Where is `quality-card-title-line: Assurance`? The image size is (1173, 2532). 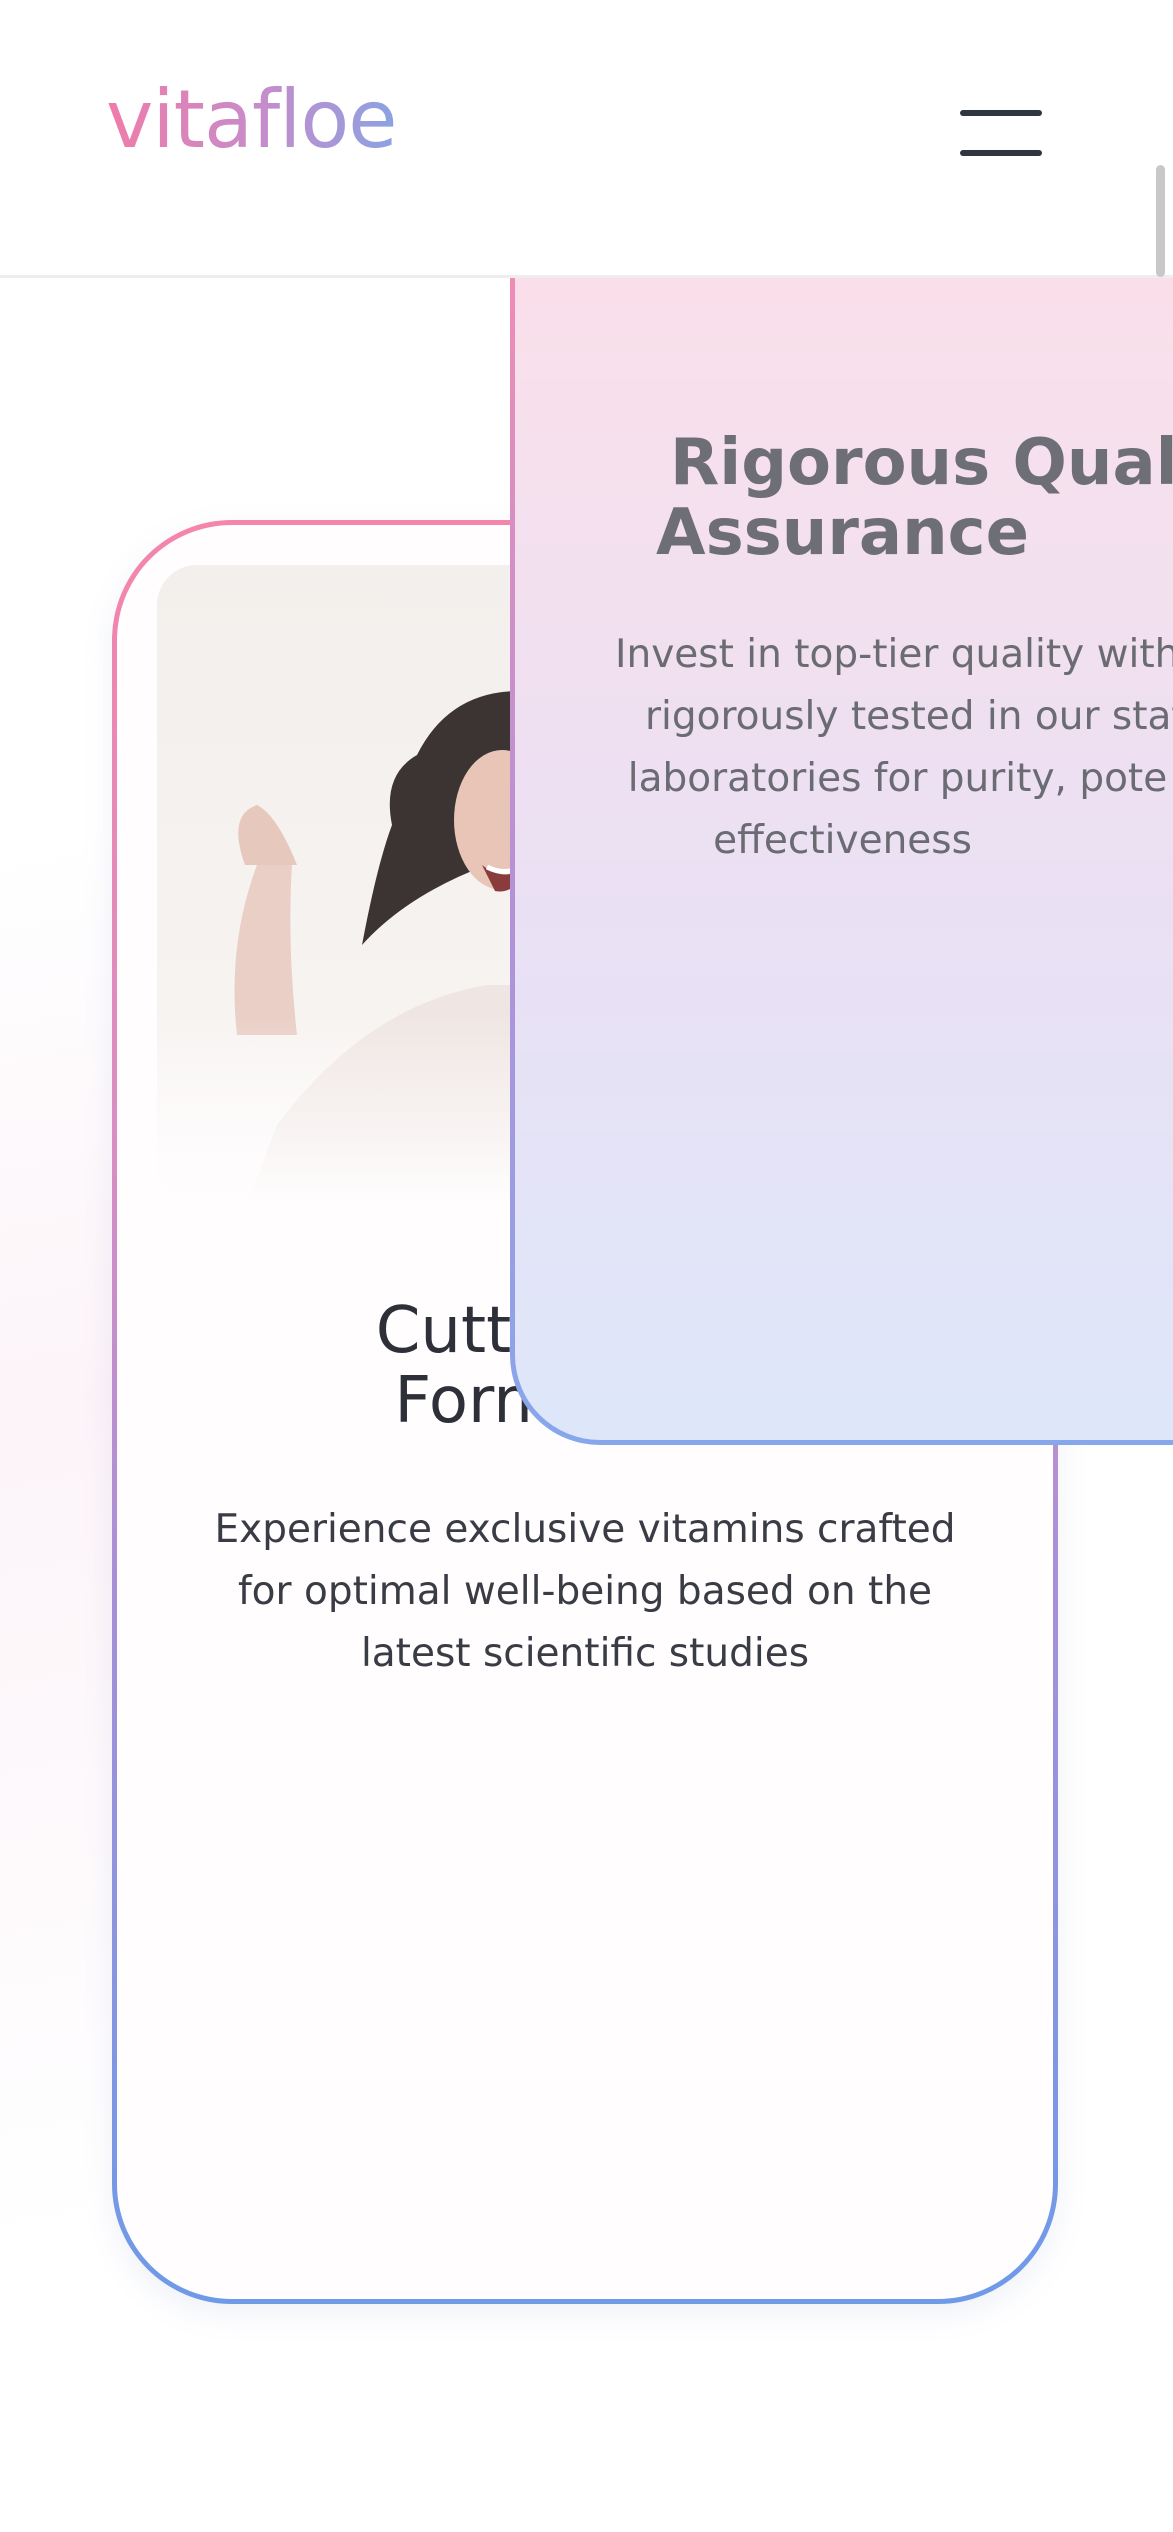
quality-card-title-line: Assurance is located at coordinates (842, 533).